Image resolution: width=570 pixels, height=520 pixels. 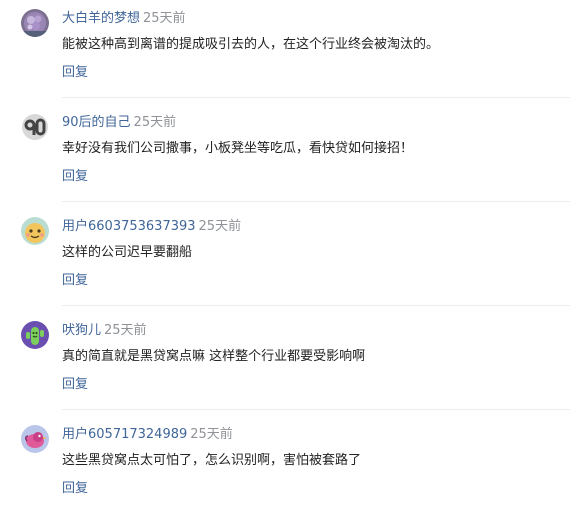 I want to click on comment-text: 幸好没有我们公司撒事，小板凳坐等吃瓜，看快贷如何接招！, so click(x=238, y=148).